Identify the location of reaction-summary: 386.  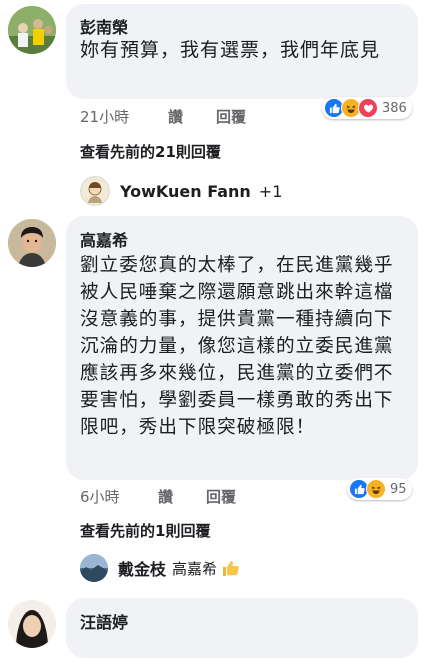
(367, 108).